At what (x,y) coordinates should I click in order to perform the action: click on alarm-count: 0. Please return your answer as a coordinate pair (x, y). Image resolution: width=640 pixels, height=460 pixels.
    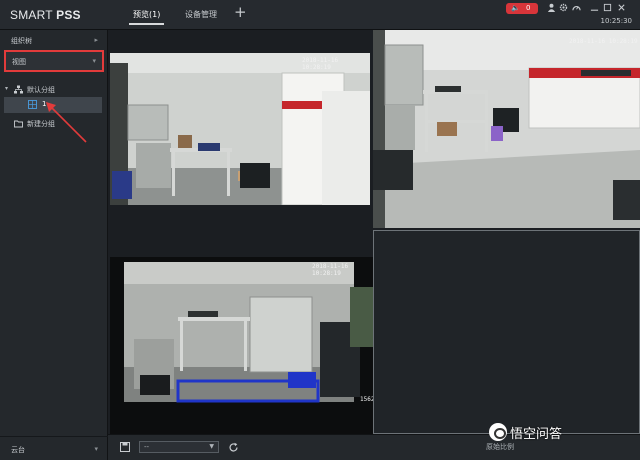
    Looking at the image, I should click on (528, 8).